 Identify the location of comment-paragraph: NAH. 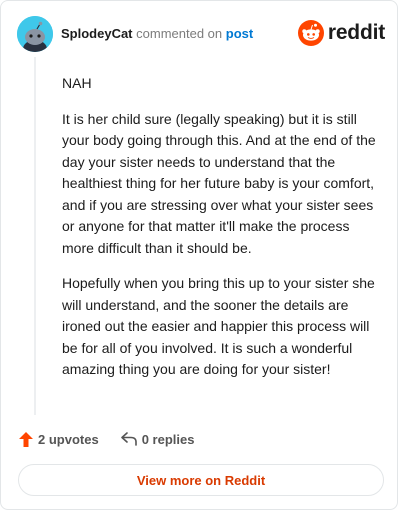
(77, 83).